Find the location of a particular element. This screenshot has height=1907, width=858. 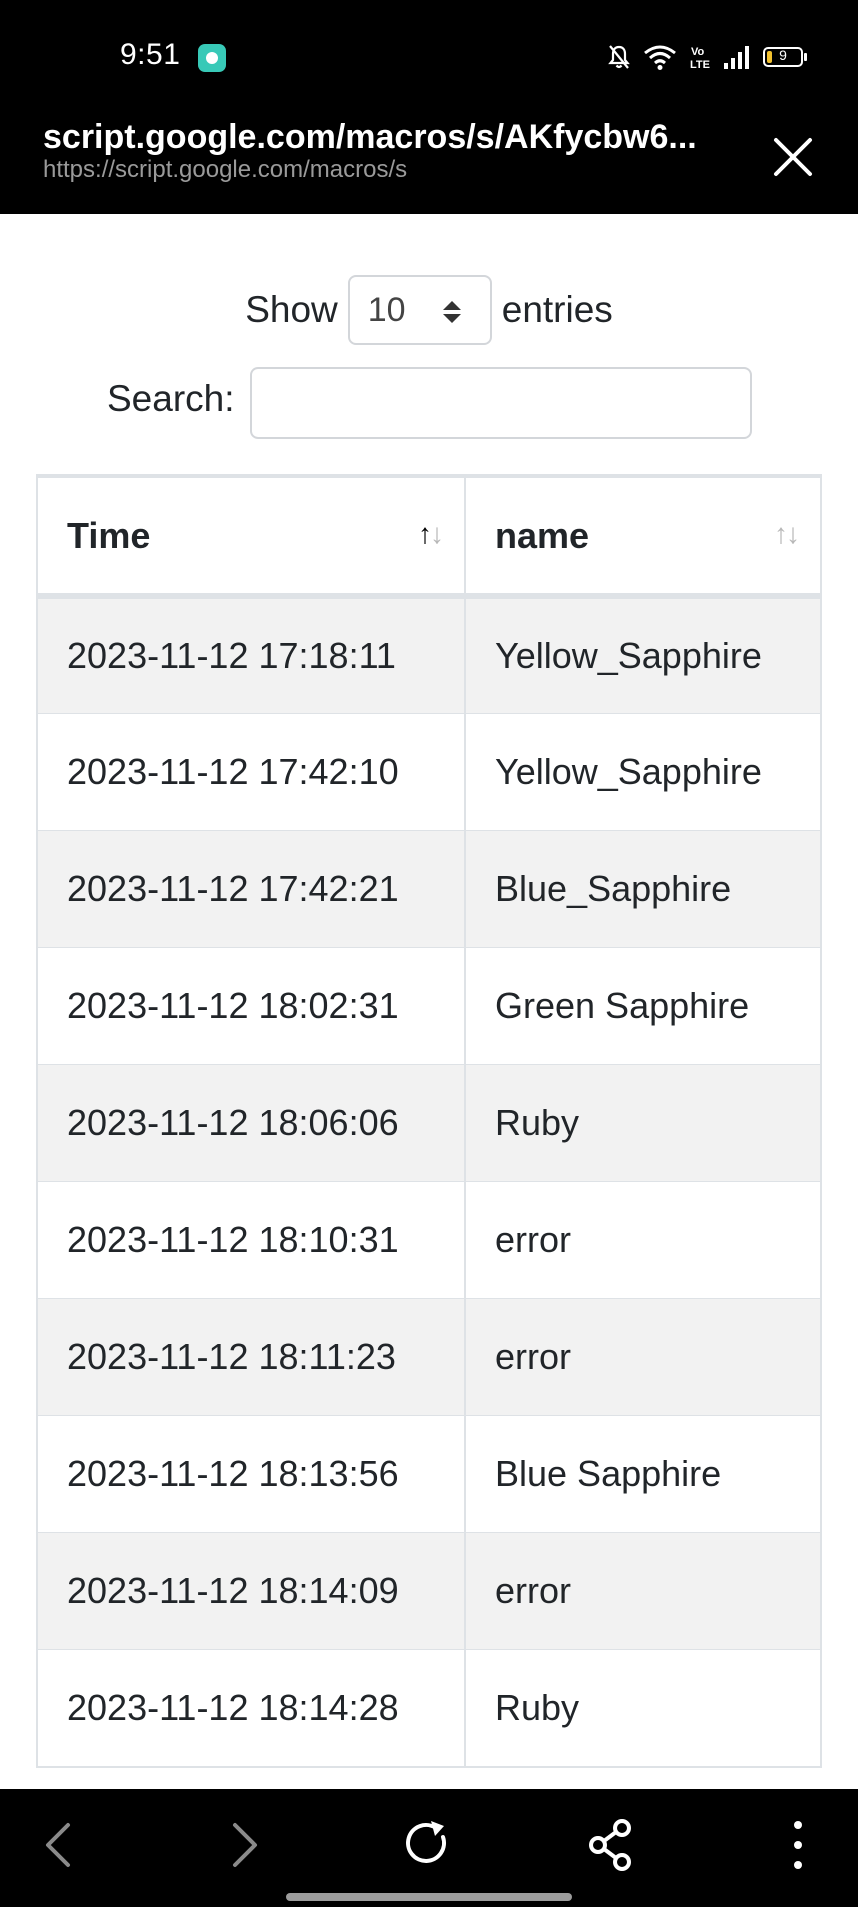

back-button is located at coordinates (60, 1845).